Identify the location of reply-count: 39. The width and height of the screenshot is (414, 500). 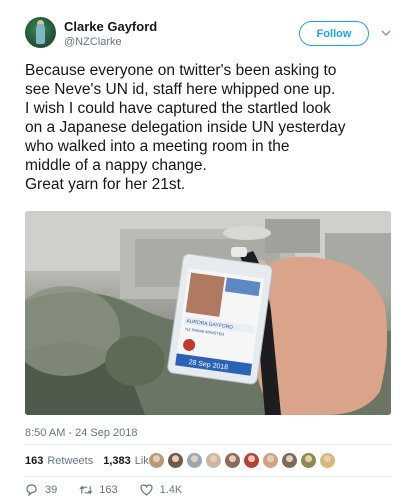
(51, 490).